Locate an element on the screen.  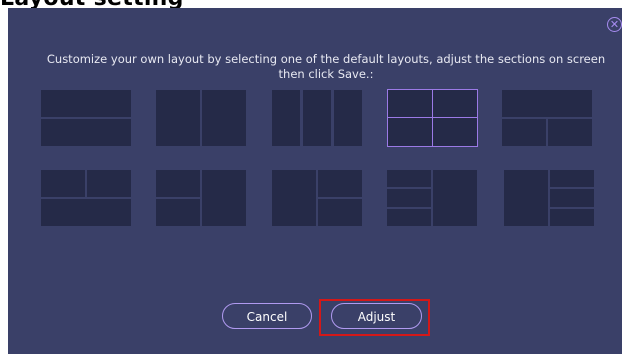
layout-left-tall-right-three is located at coordinates (549, 198).